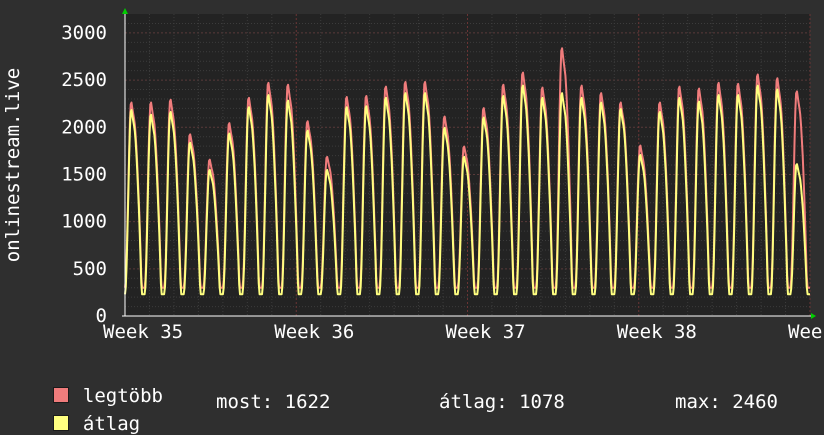 This screenshot has height=435, width=824. What do you see at coordinates (84, 80) in the screenshot?
I see `y-tick-label: 2500` at bounding box center [84, 80].